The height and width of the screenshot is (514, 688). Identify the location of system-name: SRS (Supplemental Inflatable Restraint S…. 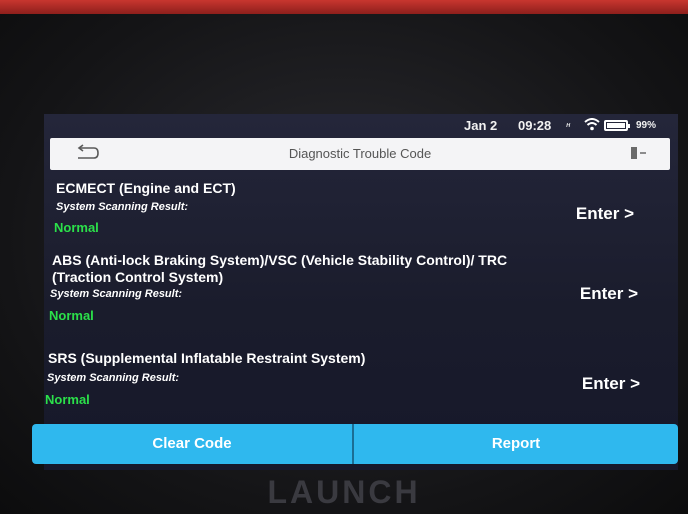
(207, 358).